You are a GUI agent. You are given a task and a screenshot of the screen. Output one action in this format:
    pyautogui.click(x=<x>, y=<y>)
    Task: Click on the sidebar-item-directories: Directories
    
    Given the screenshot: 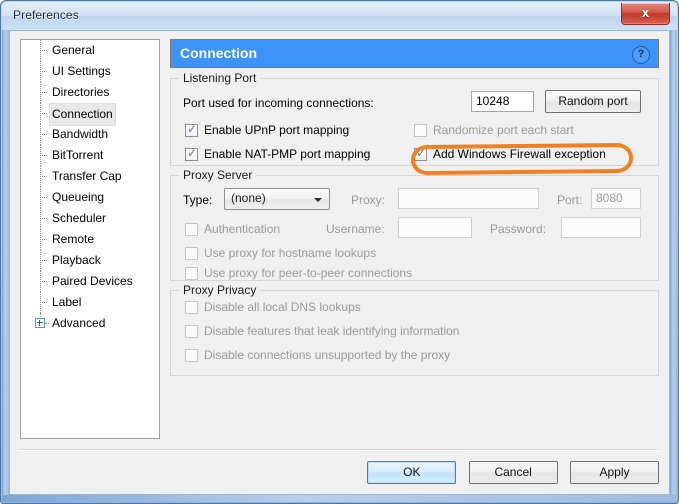 What is the action you would take?
    pyautogui.click(x=90, y=92)
    